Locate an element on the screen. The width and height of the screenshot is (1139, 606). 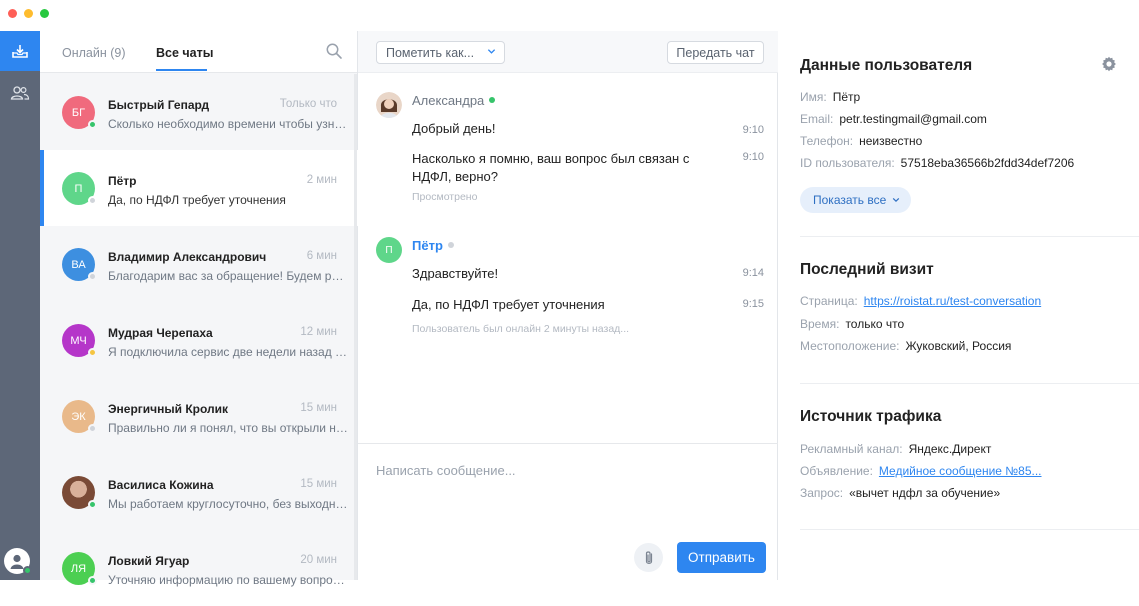
message-text: Здравствуйте! is located at coordinates (455, 273).